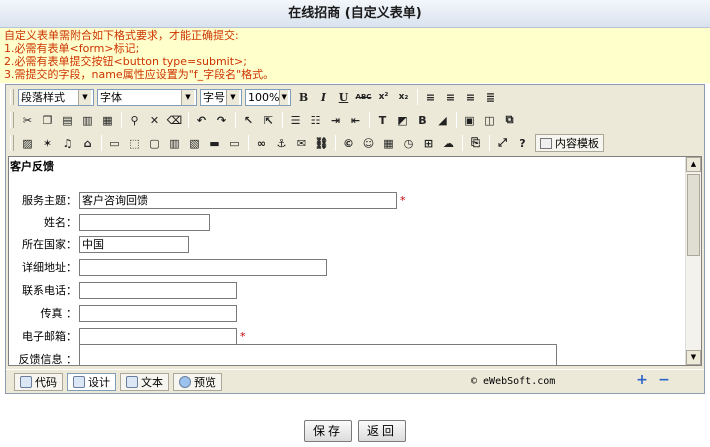 The width and height of the screenshot is (710, 447). Describe the element at coordinates (509, 120) in the screenshot. I see `absolute-position-icon: ⧉` at that location.